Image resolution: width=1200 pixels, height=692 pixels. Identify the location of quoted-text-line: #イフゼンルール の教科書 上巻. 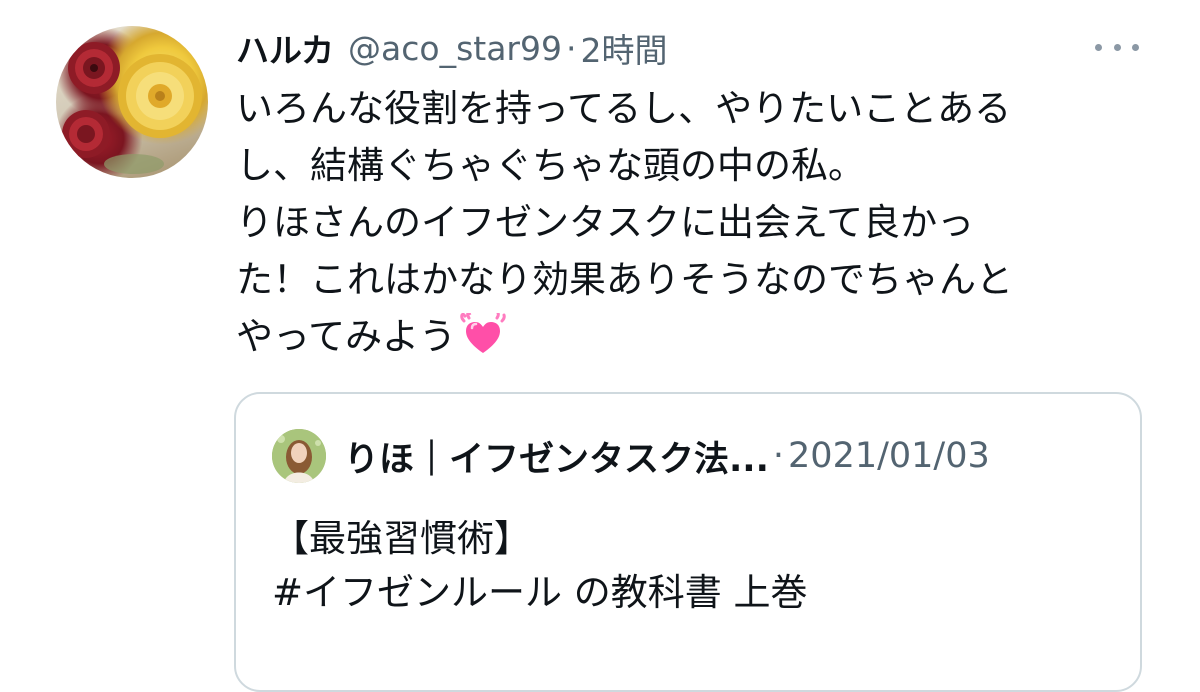
(540, 592).